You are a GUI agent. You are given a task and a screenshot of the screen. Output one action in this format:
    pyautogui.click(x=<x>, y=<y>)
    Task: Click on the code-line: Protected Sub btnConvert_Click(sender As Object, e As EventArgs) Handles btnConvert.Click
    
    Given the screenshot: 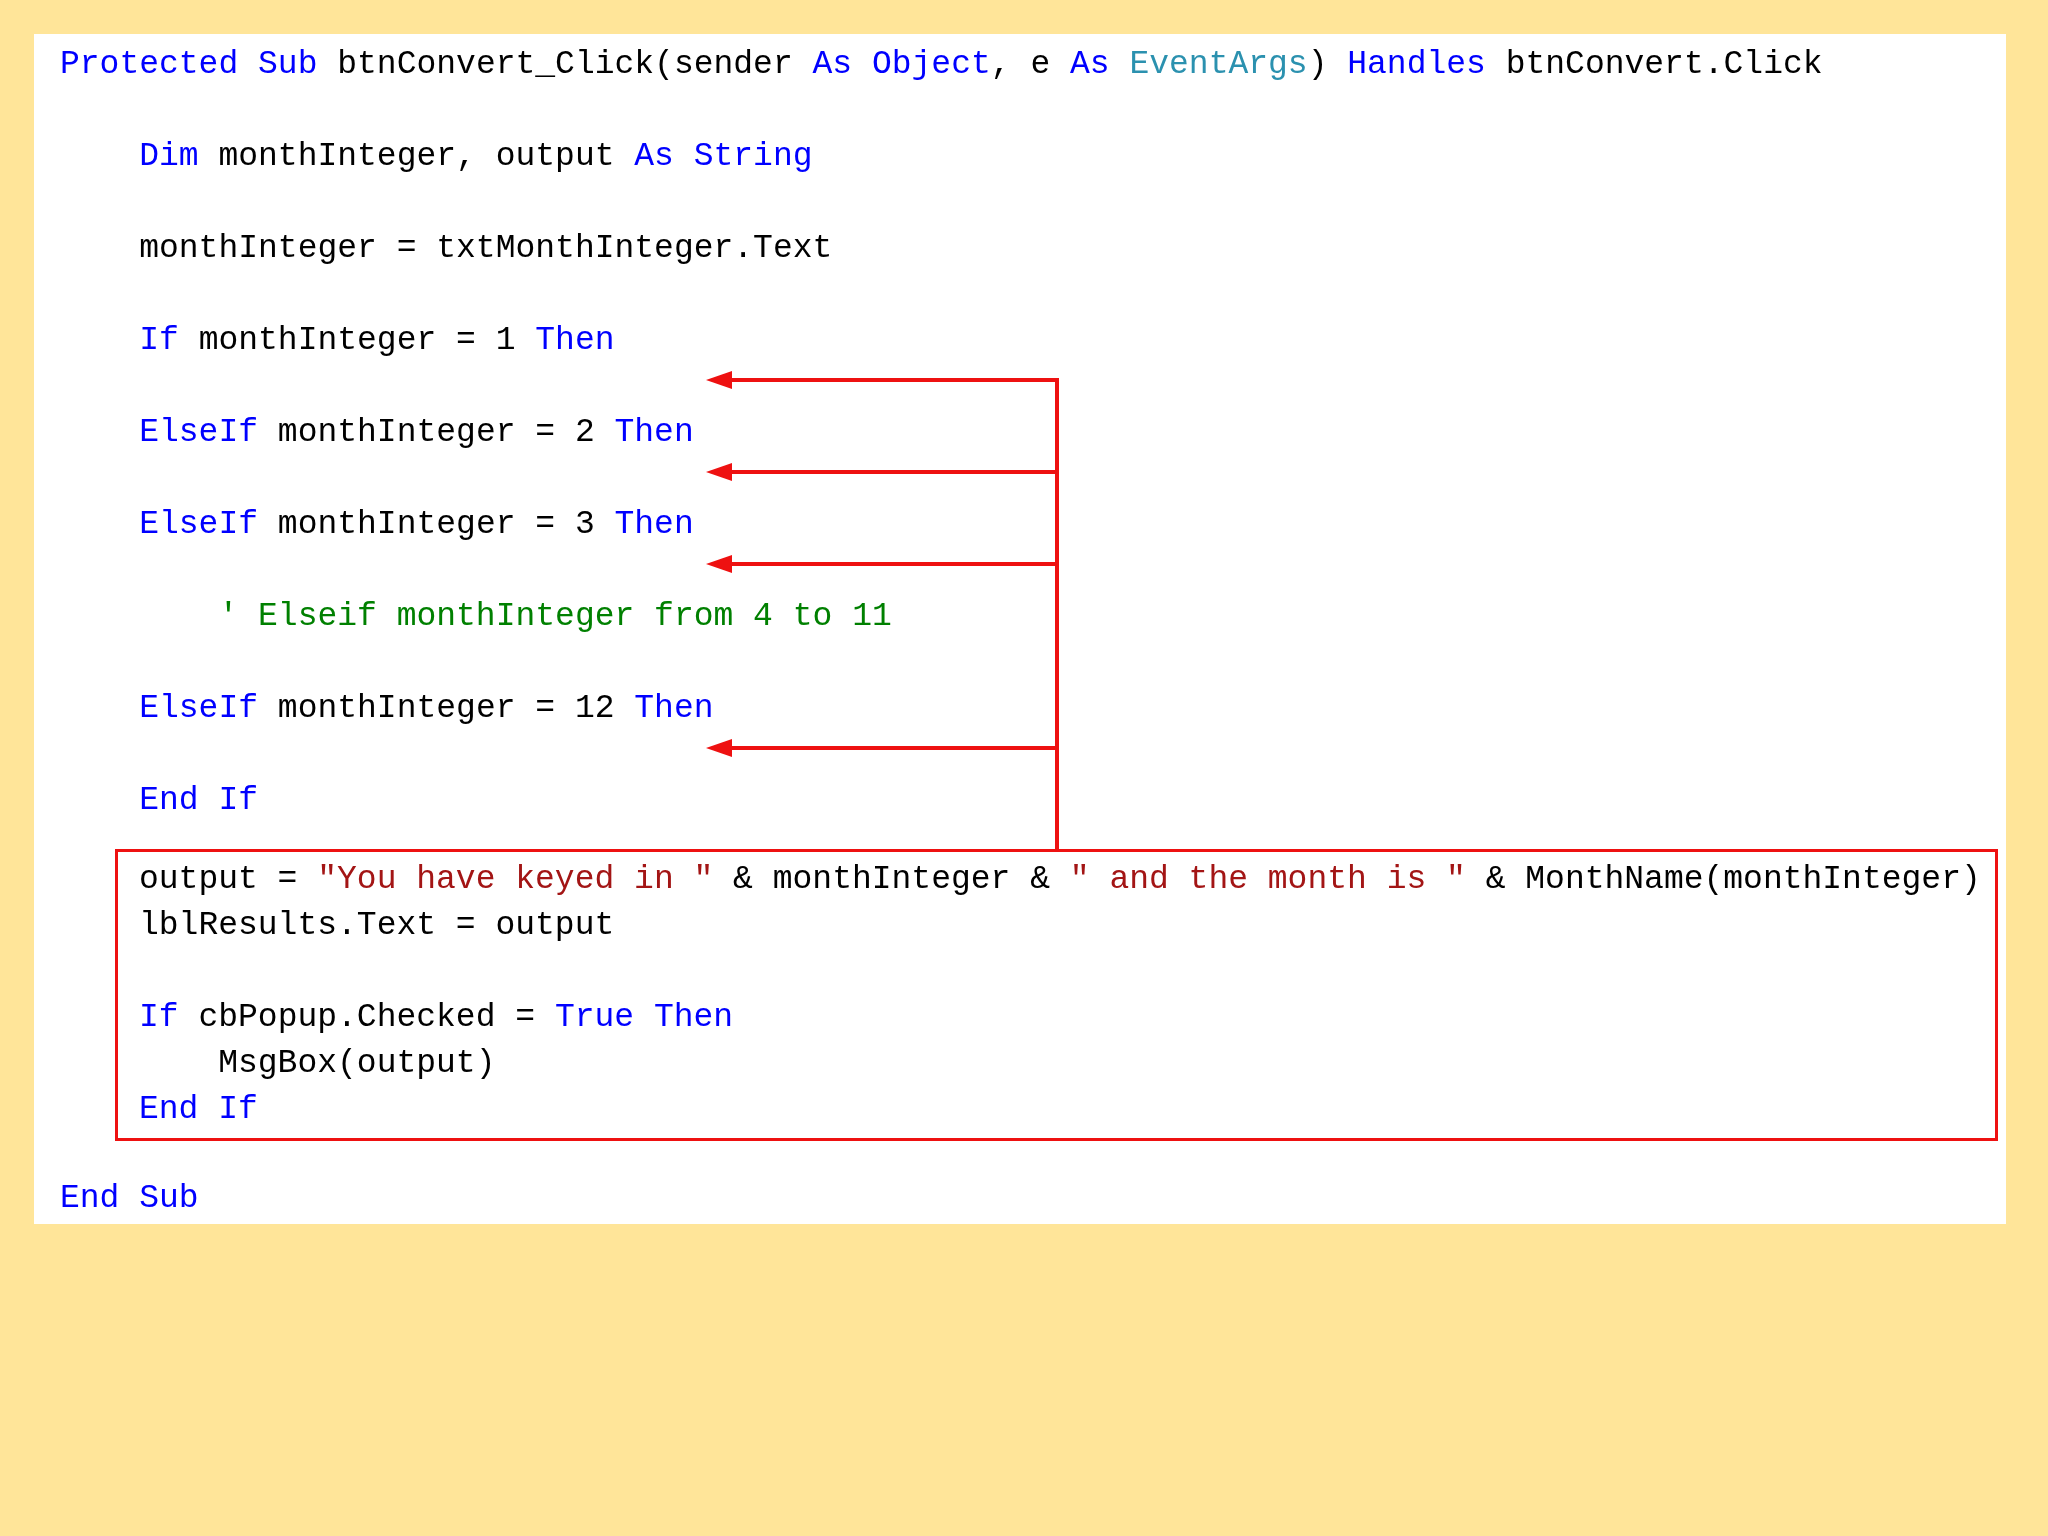 What is the action you would take?
    pyautogui.click(x=942, y=65)
    